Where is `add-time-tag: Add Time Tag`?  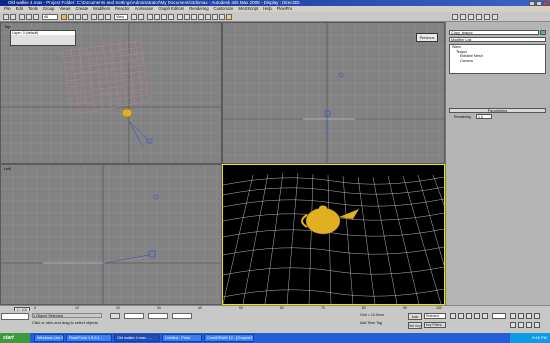 add-time-tag: Add Time Tag is located at coordinates (371, 323).